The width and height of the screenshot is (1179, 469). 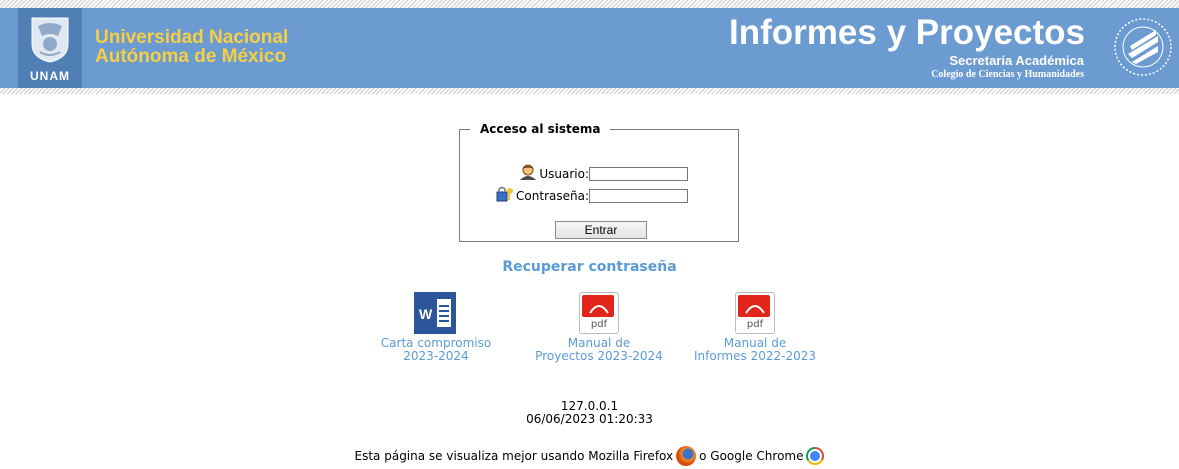 What do you see at coordinates (540, 129) in the screenshot?
I see `login-legend: Acceso al sistema` at bounding box center [540, 129].